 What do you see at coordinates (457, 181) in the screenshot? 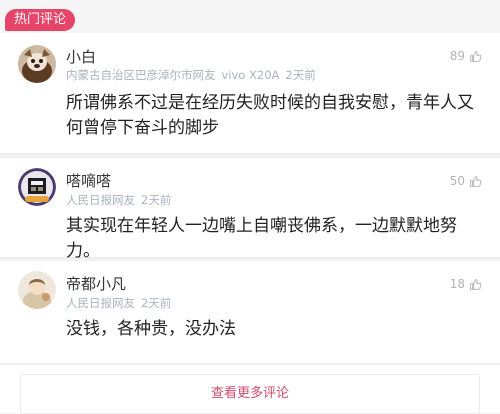
I see `like-count: 50` at bounding box center [457, 181].